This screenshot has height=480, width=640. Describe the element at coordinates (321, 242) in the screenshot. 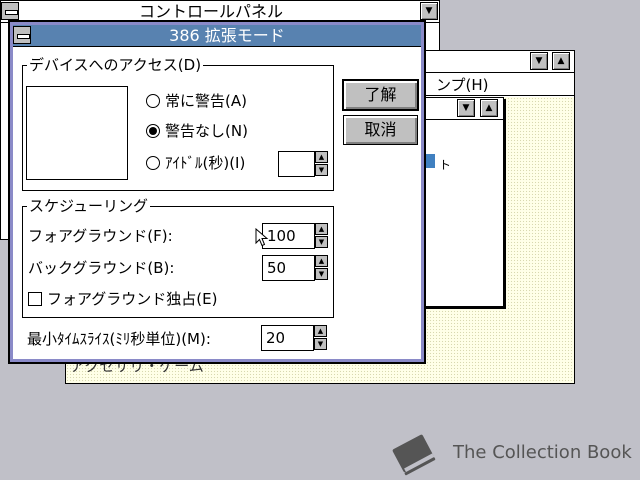

I see `foreground-down-icon: ▼` at that location.